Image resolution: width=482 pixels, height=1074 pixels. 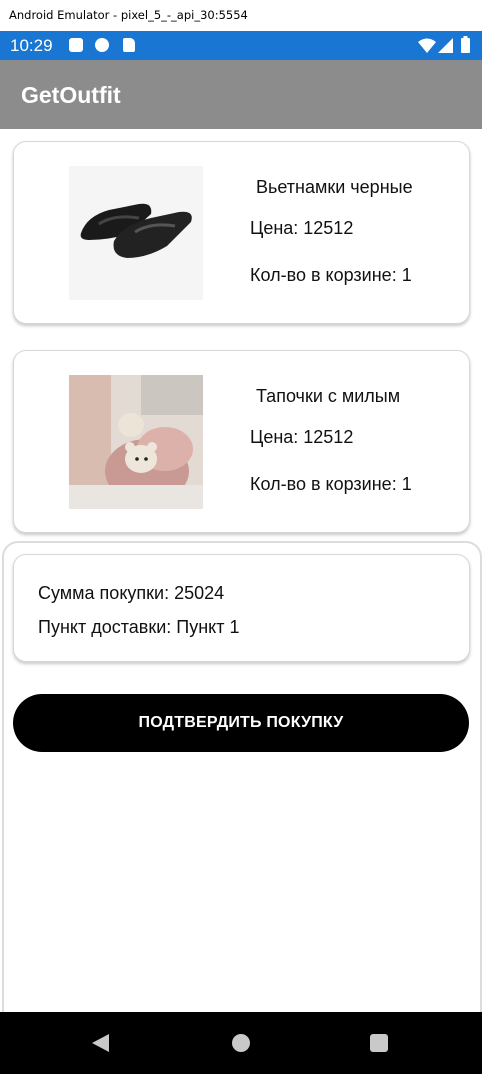 I want to click on slippers-image, so click(x=136, y=442).